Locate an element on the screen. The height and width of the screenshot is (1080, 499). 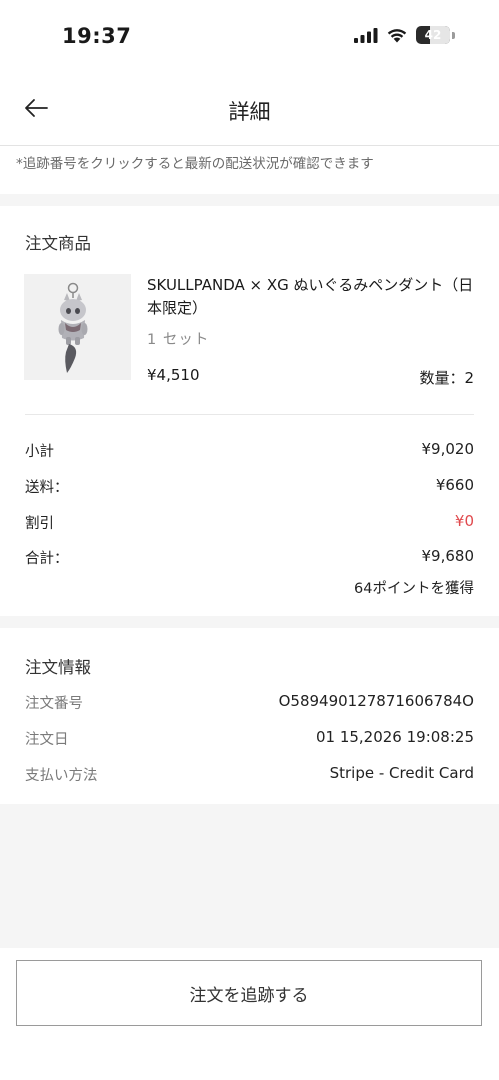
battery-icon: 42 is located at coordinates (433, 35).